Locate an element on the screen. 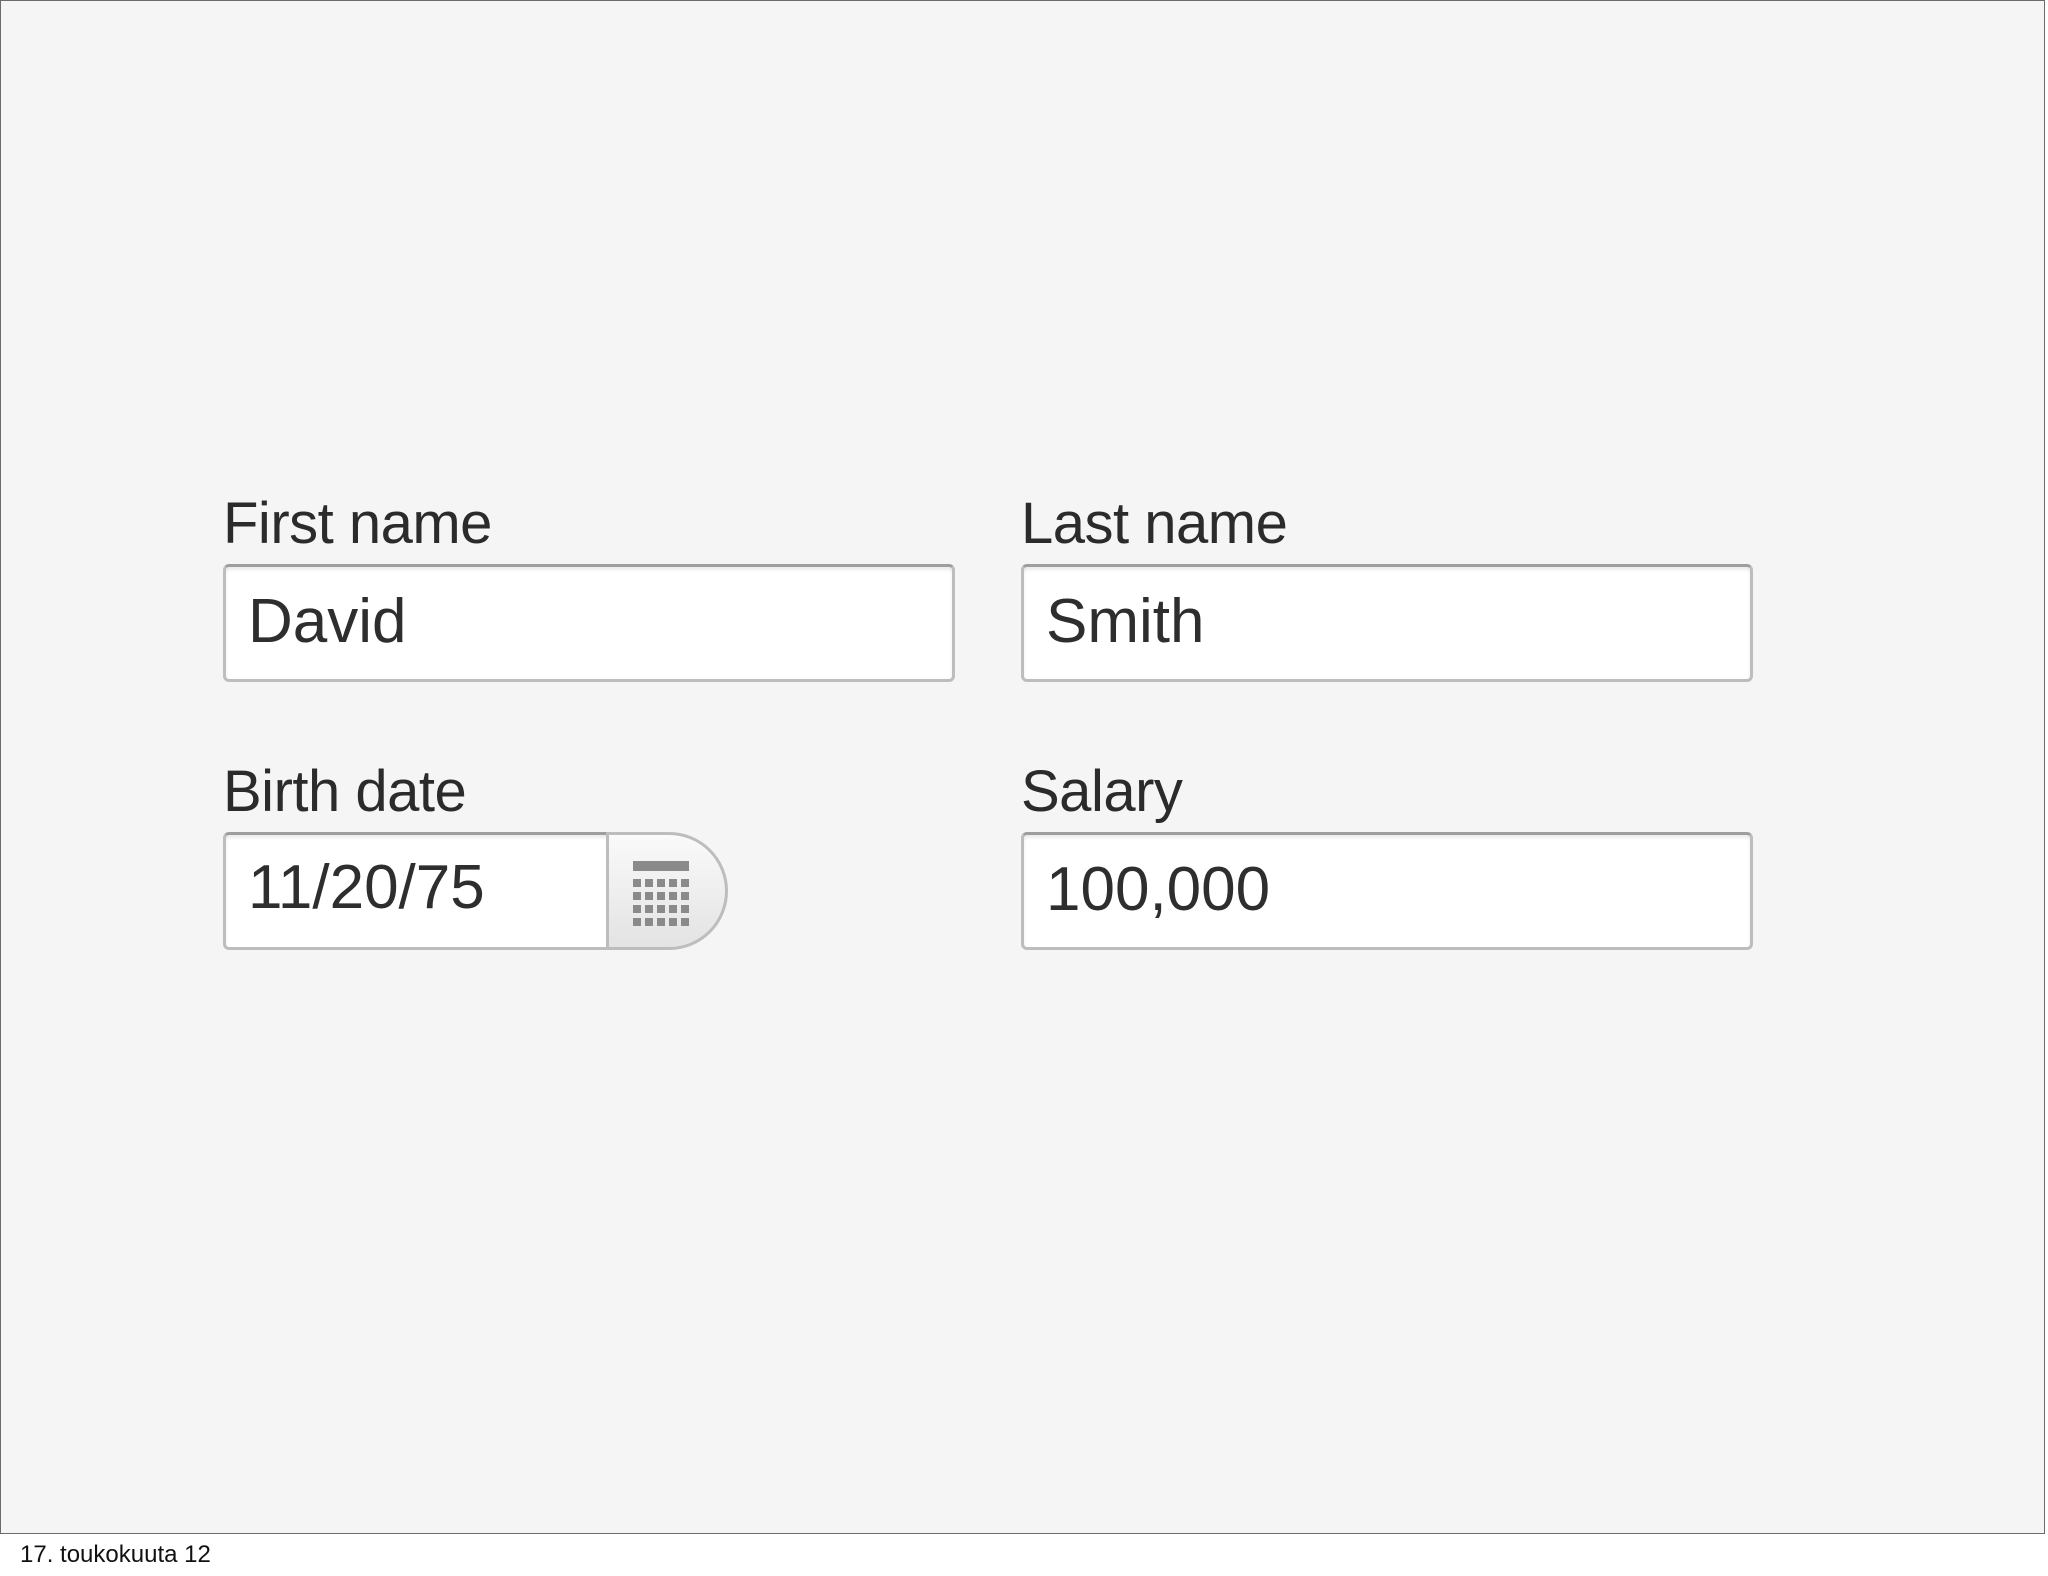  last-name-label: Last name is located at coordinates (1154, 523).